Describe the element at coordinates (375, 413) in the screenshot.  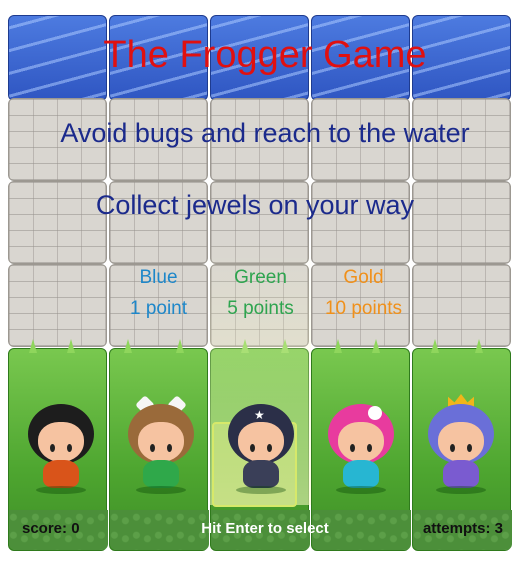
I see `flower-icon` at that location.